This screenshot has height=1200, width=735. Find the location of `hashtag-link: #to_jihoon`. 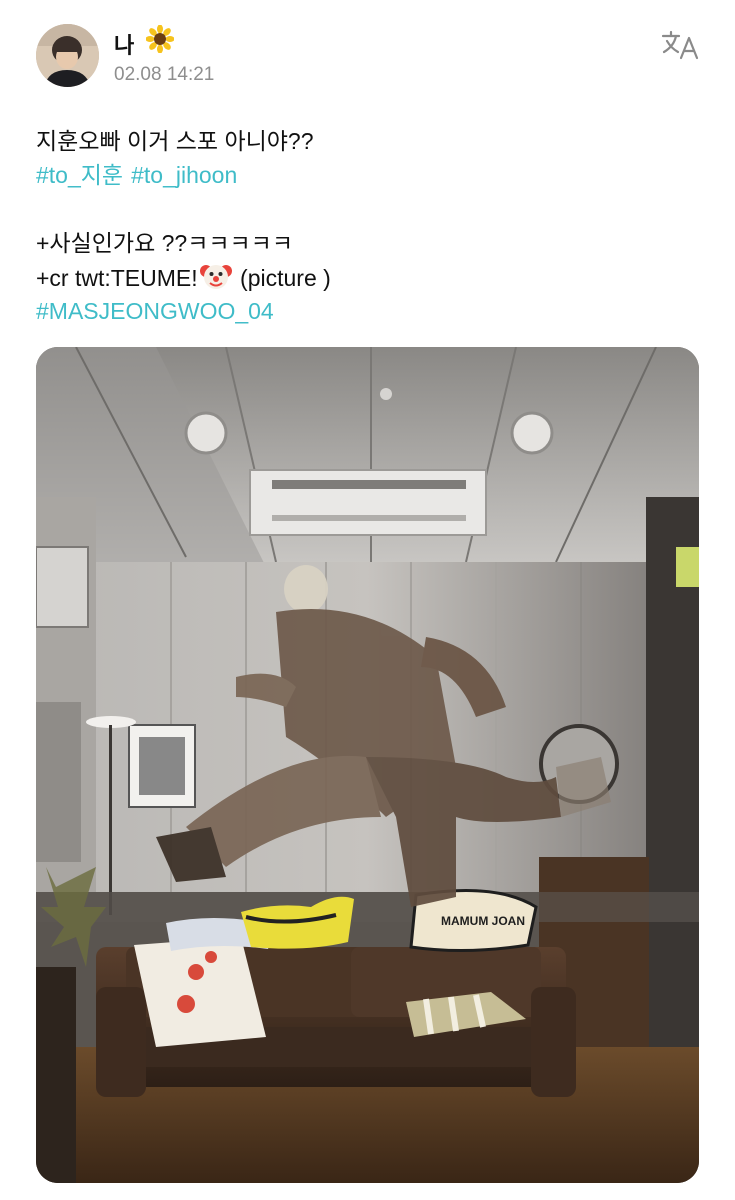

hashtag-link: #to_jihoon is located at coordinates (184, 175).